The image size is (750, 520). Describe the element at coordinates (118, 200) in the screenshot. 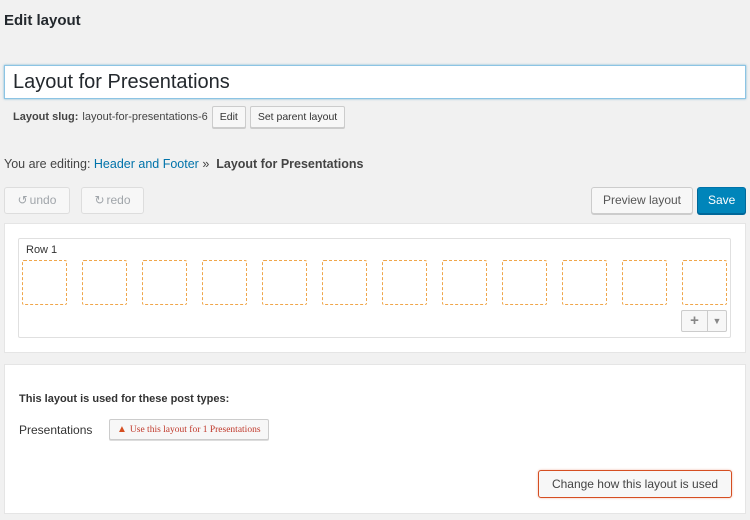

I see `redo-label: redo` at that location.